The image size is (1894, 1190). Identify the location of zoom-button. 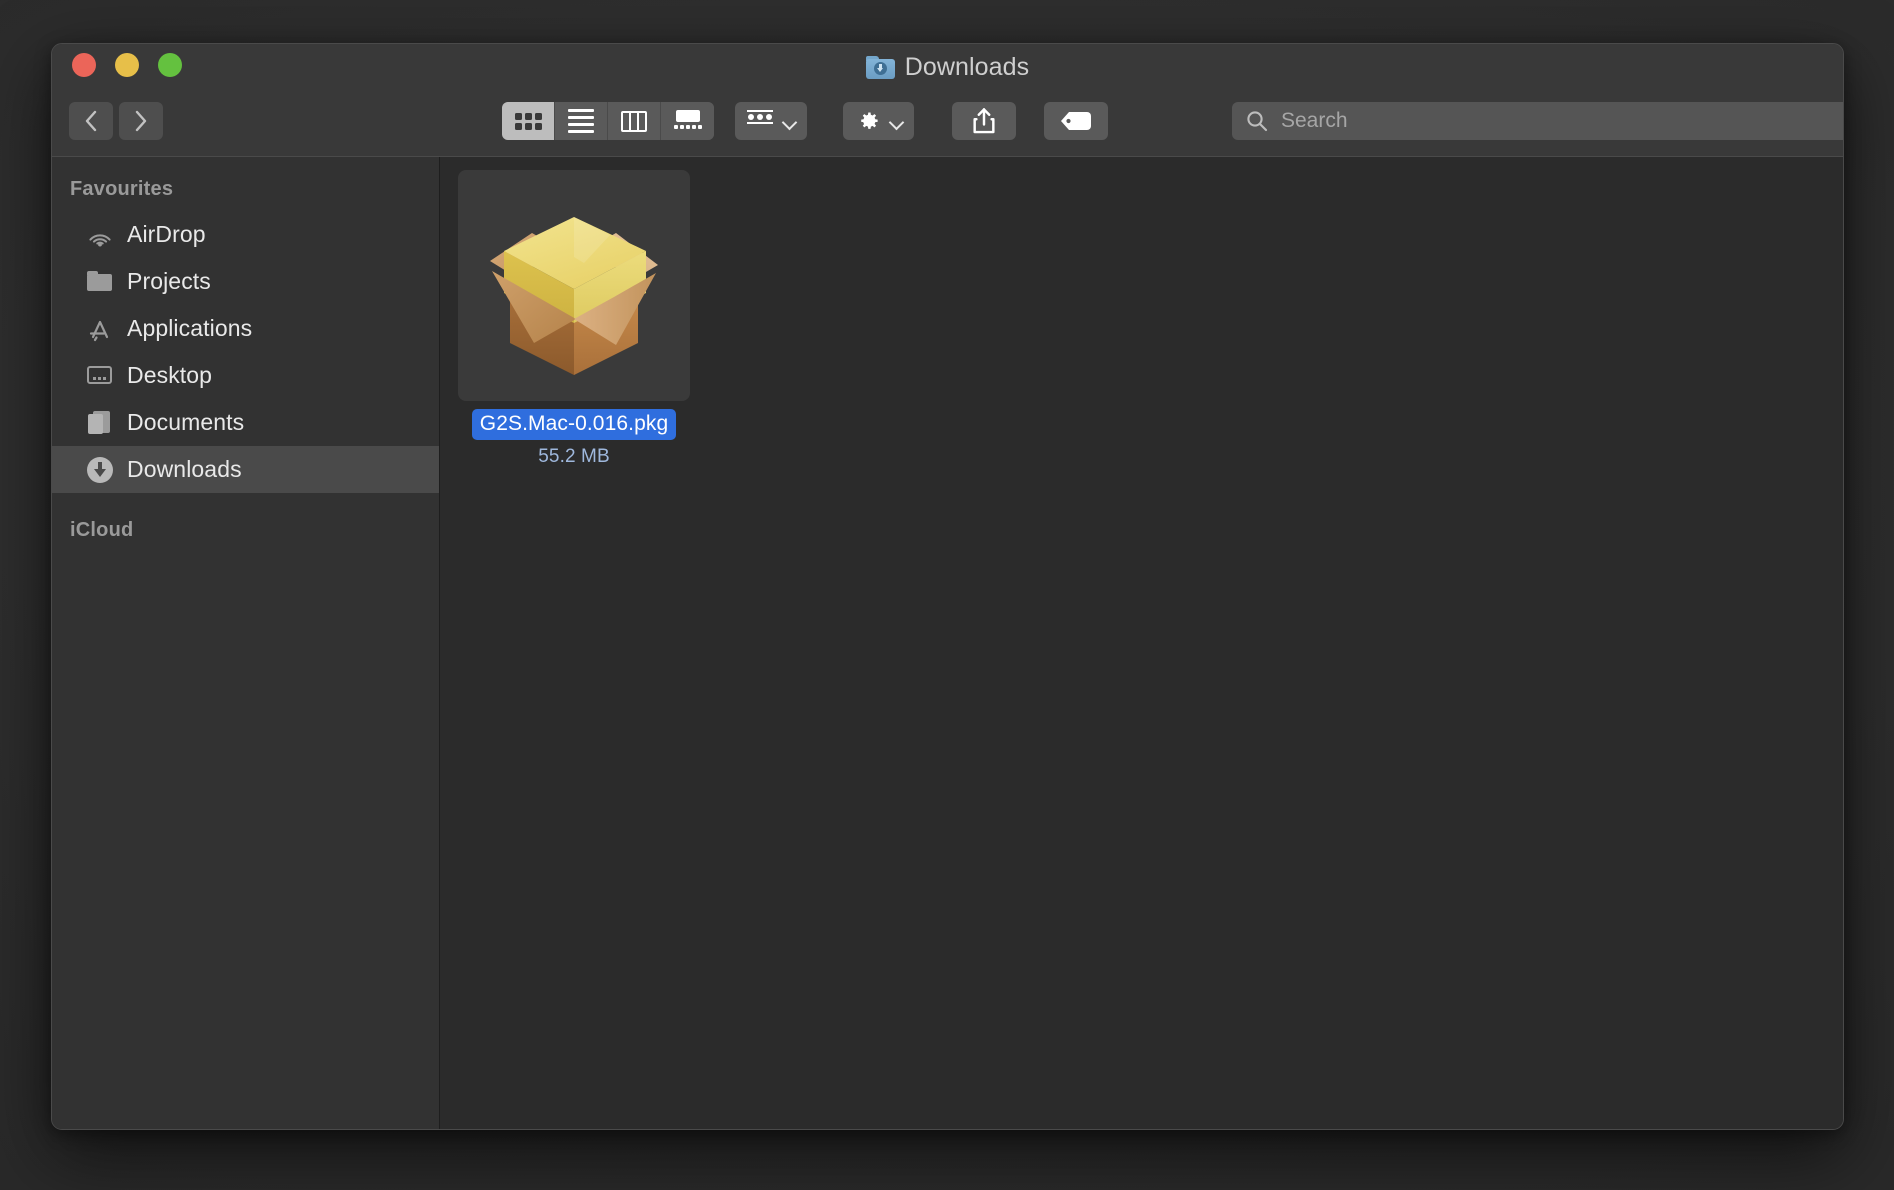
(170, 65).